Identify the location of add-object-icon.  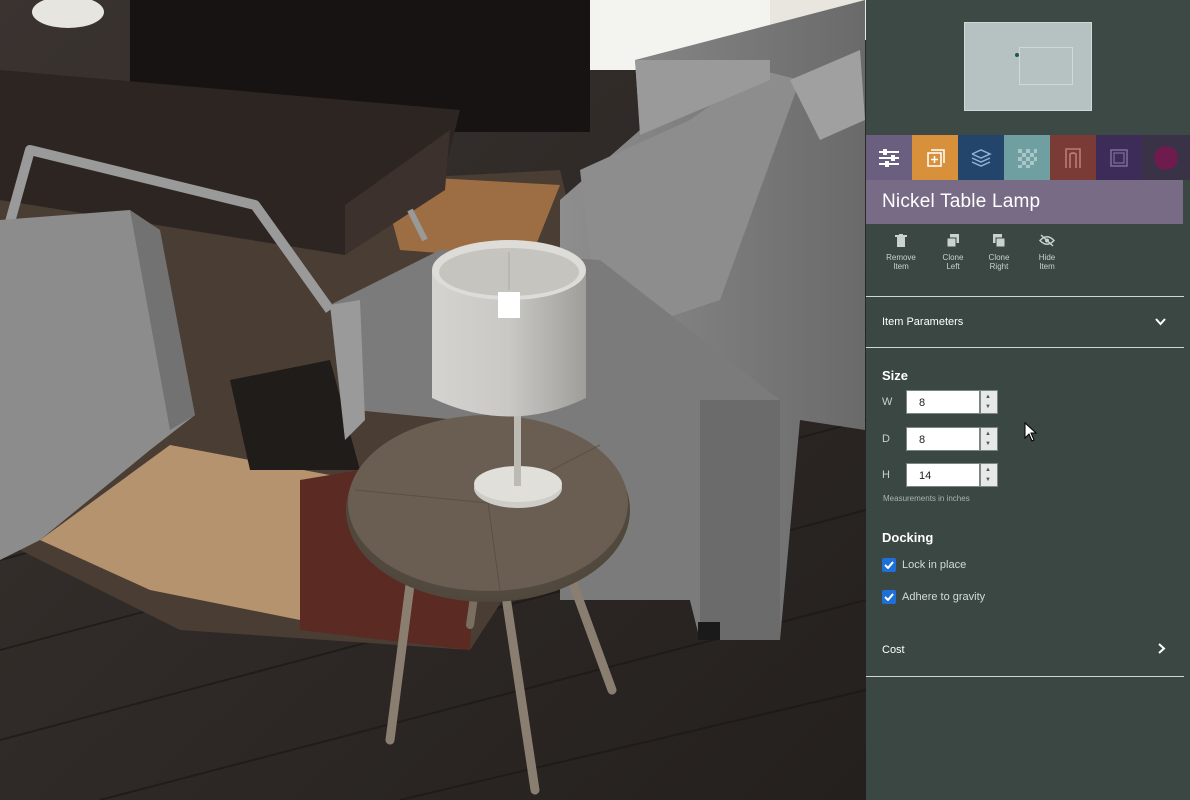
(935, 158).